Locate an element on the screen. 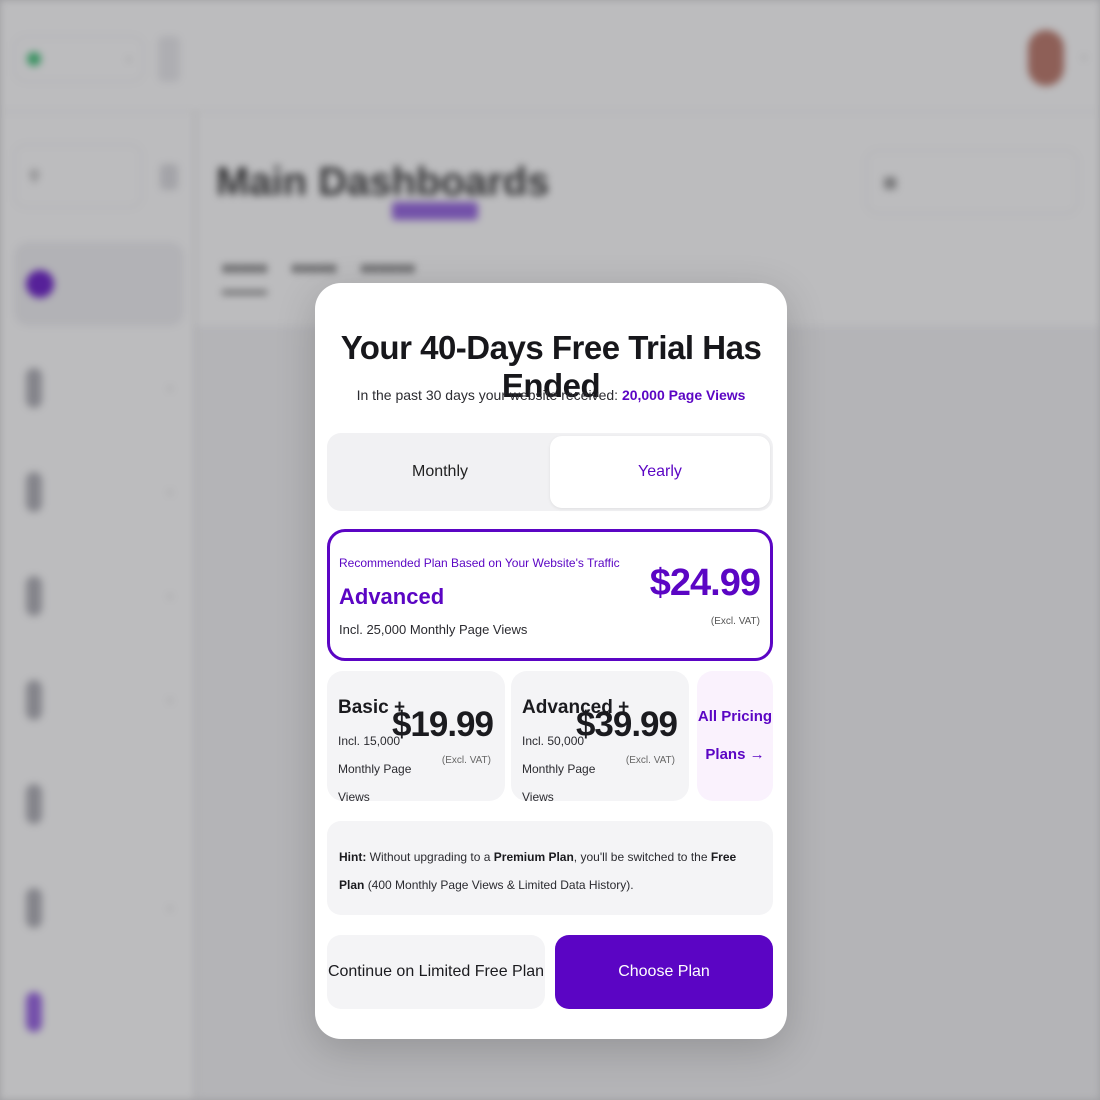  all-pricing-plans-link: All Pricing Plans → is located at coordinates (735, 736).